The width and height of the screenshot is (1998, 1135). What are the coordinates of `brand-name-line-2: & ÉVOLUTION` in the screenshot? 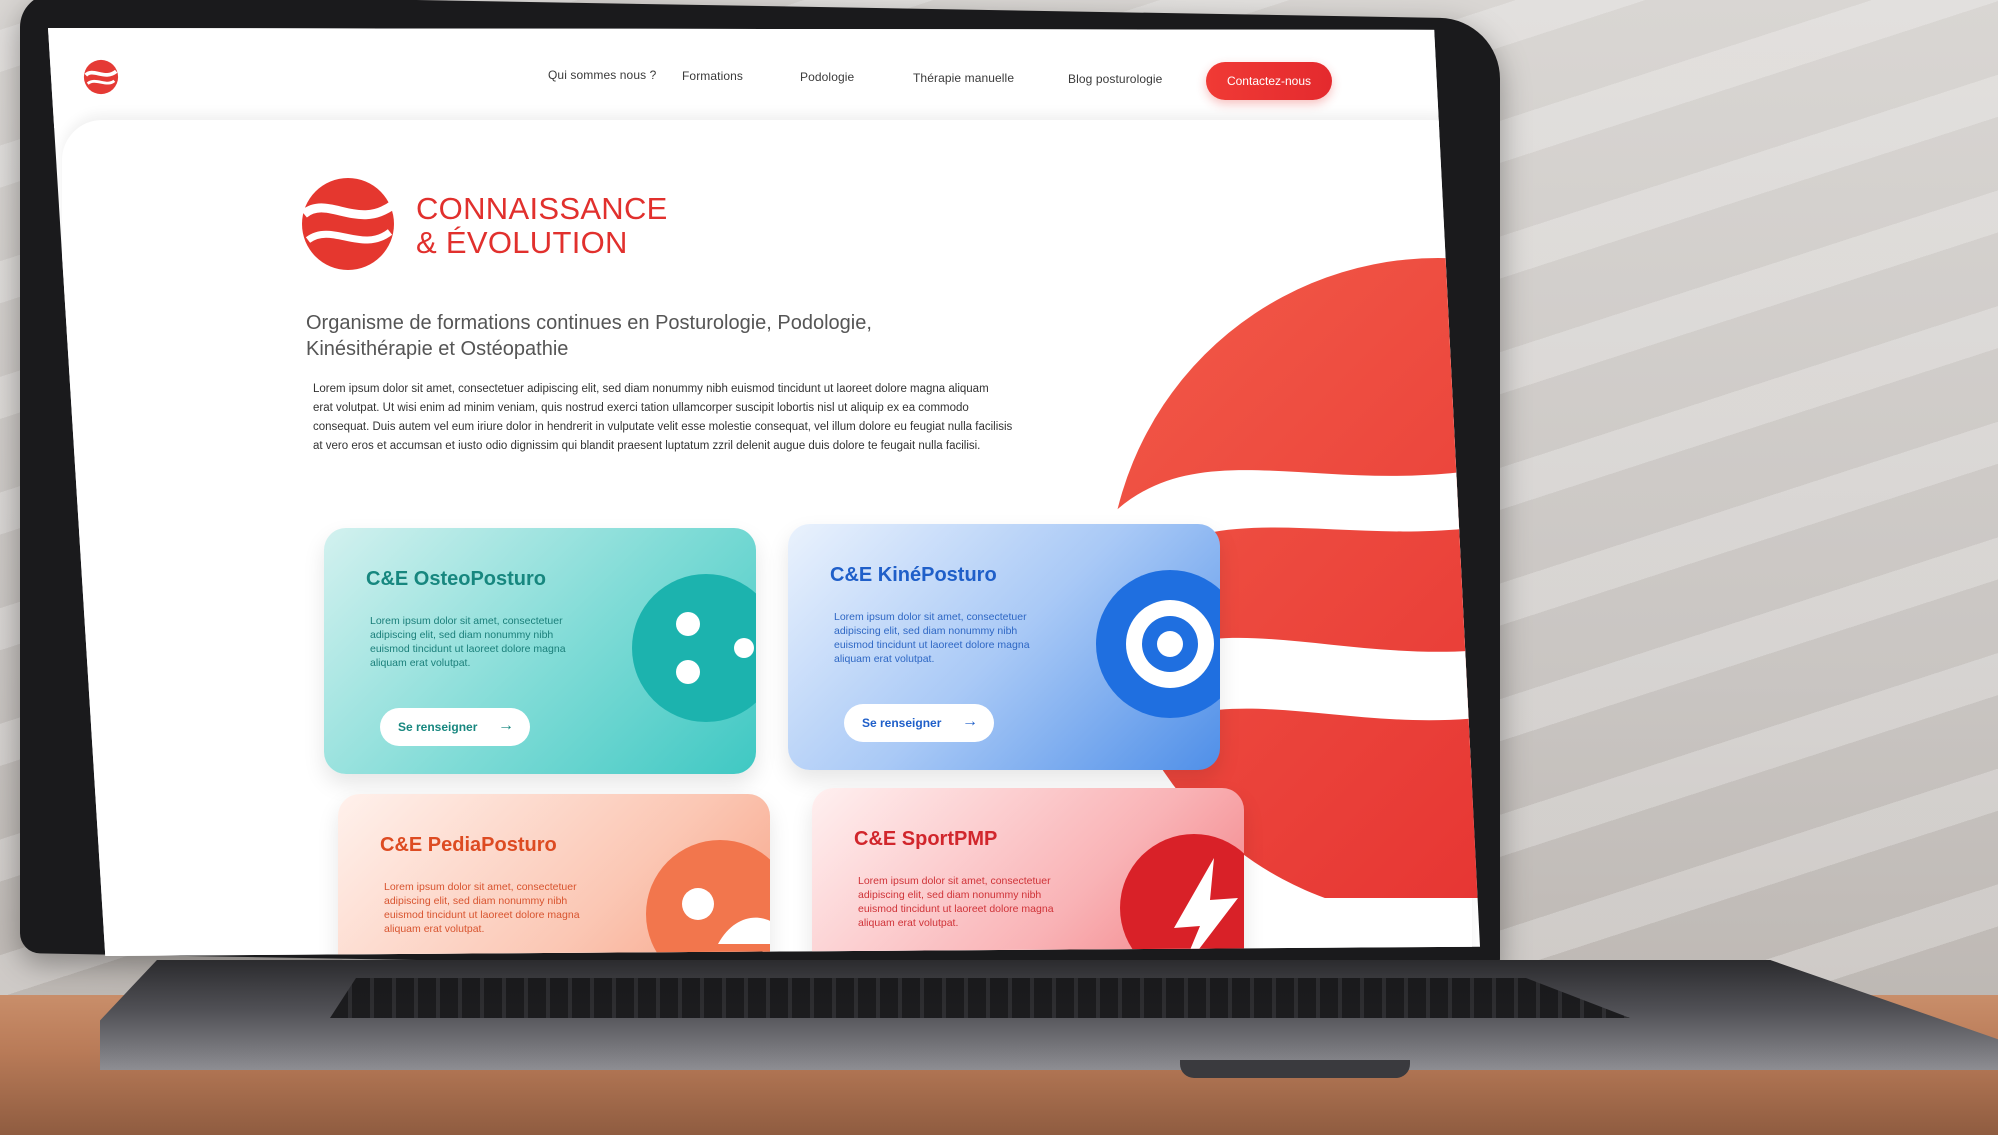 It's located at (522, 242).